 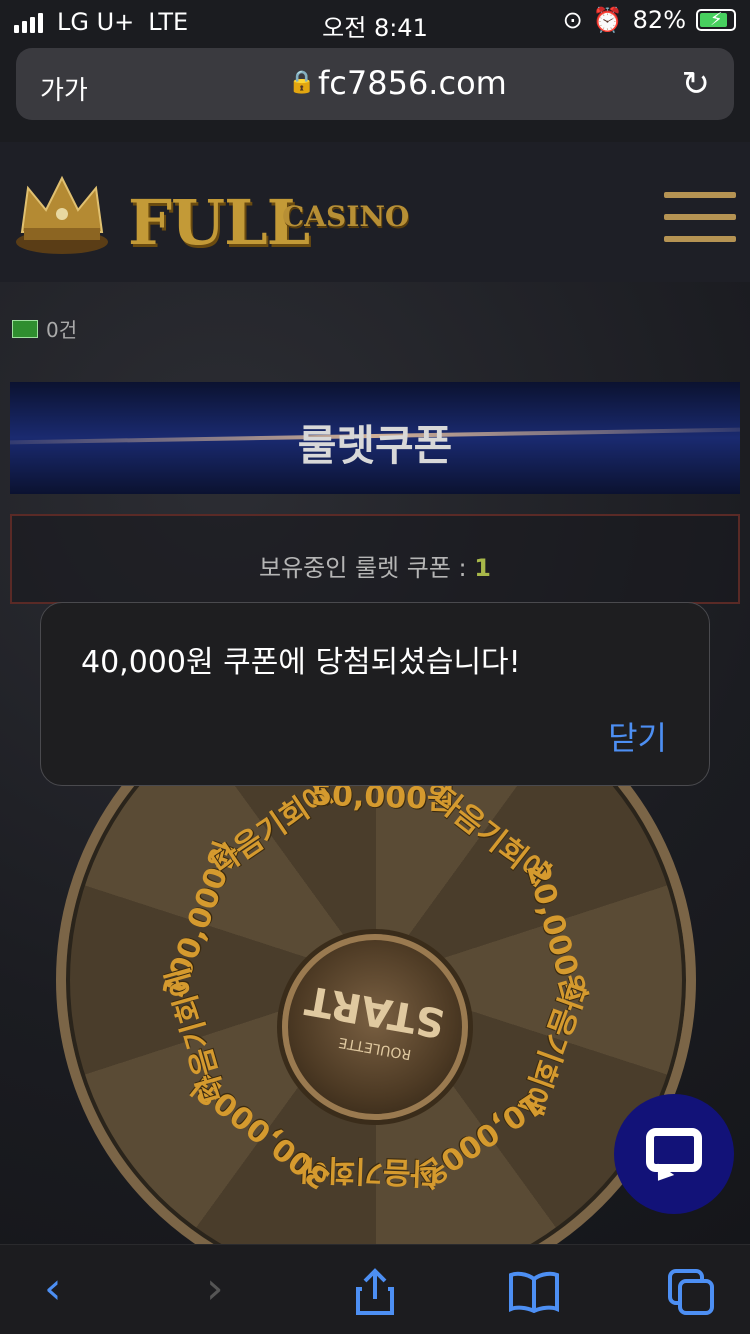 I want to click on share-icon, so click(x=375, y=1292).